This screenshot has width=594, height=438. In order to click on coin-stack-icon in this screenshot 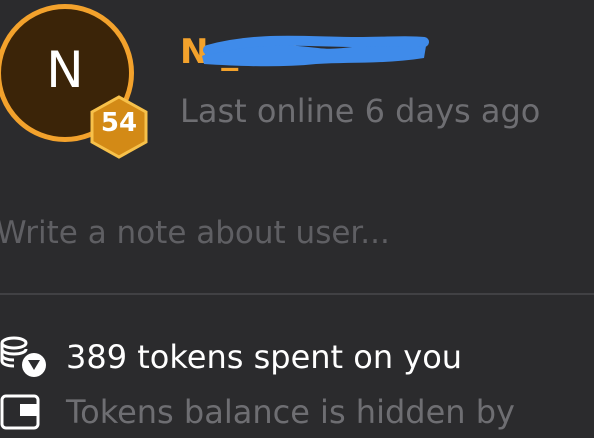, I will do `click(24, 357)`.